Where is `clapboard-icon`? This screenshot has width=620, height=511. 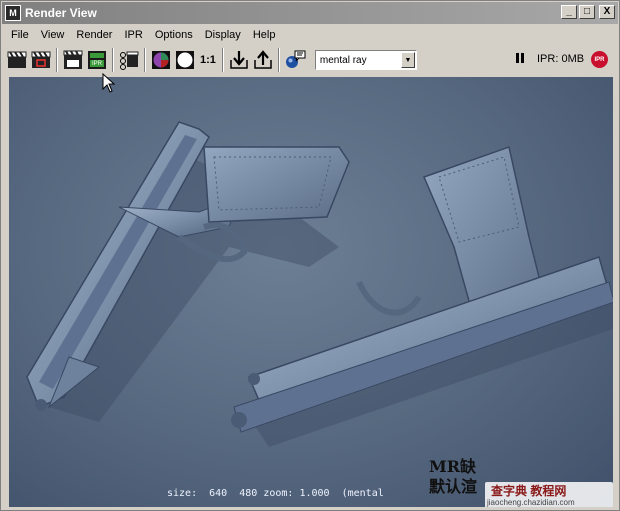
clapboard-icon is located at coordinates (17, 59).